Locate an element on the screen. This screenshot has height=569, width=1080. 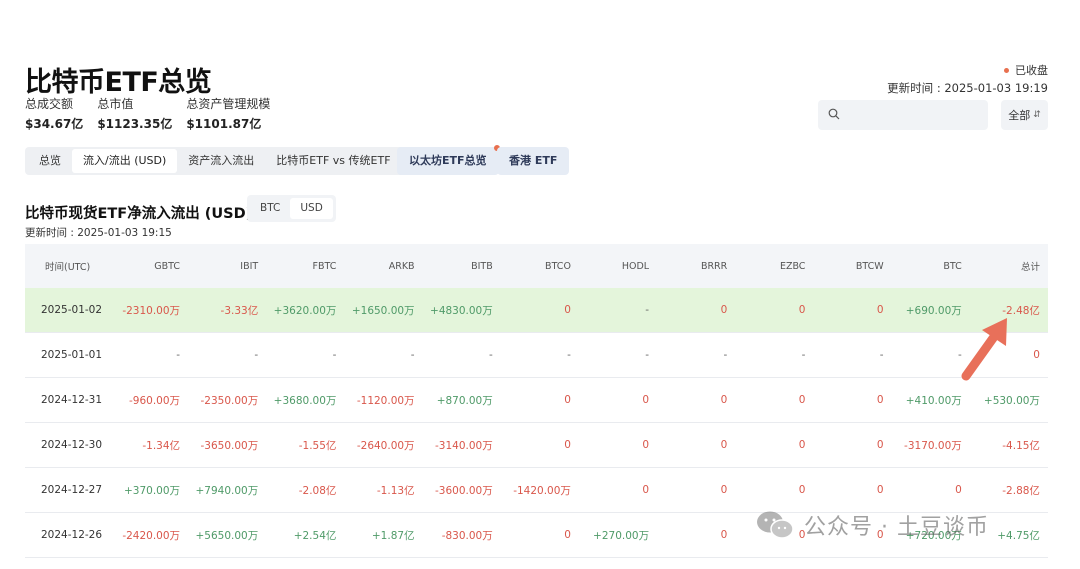
table-cell: -1420.00万 is located at coordinates (542, 490).